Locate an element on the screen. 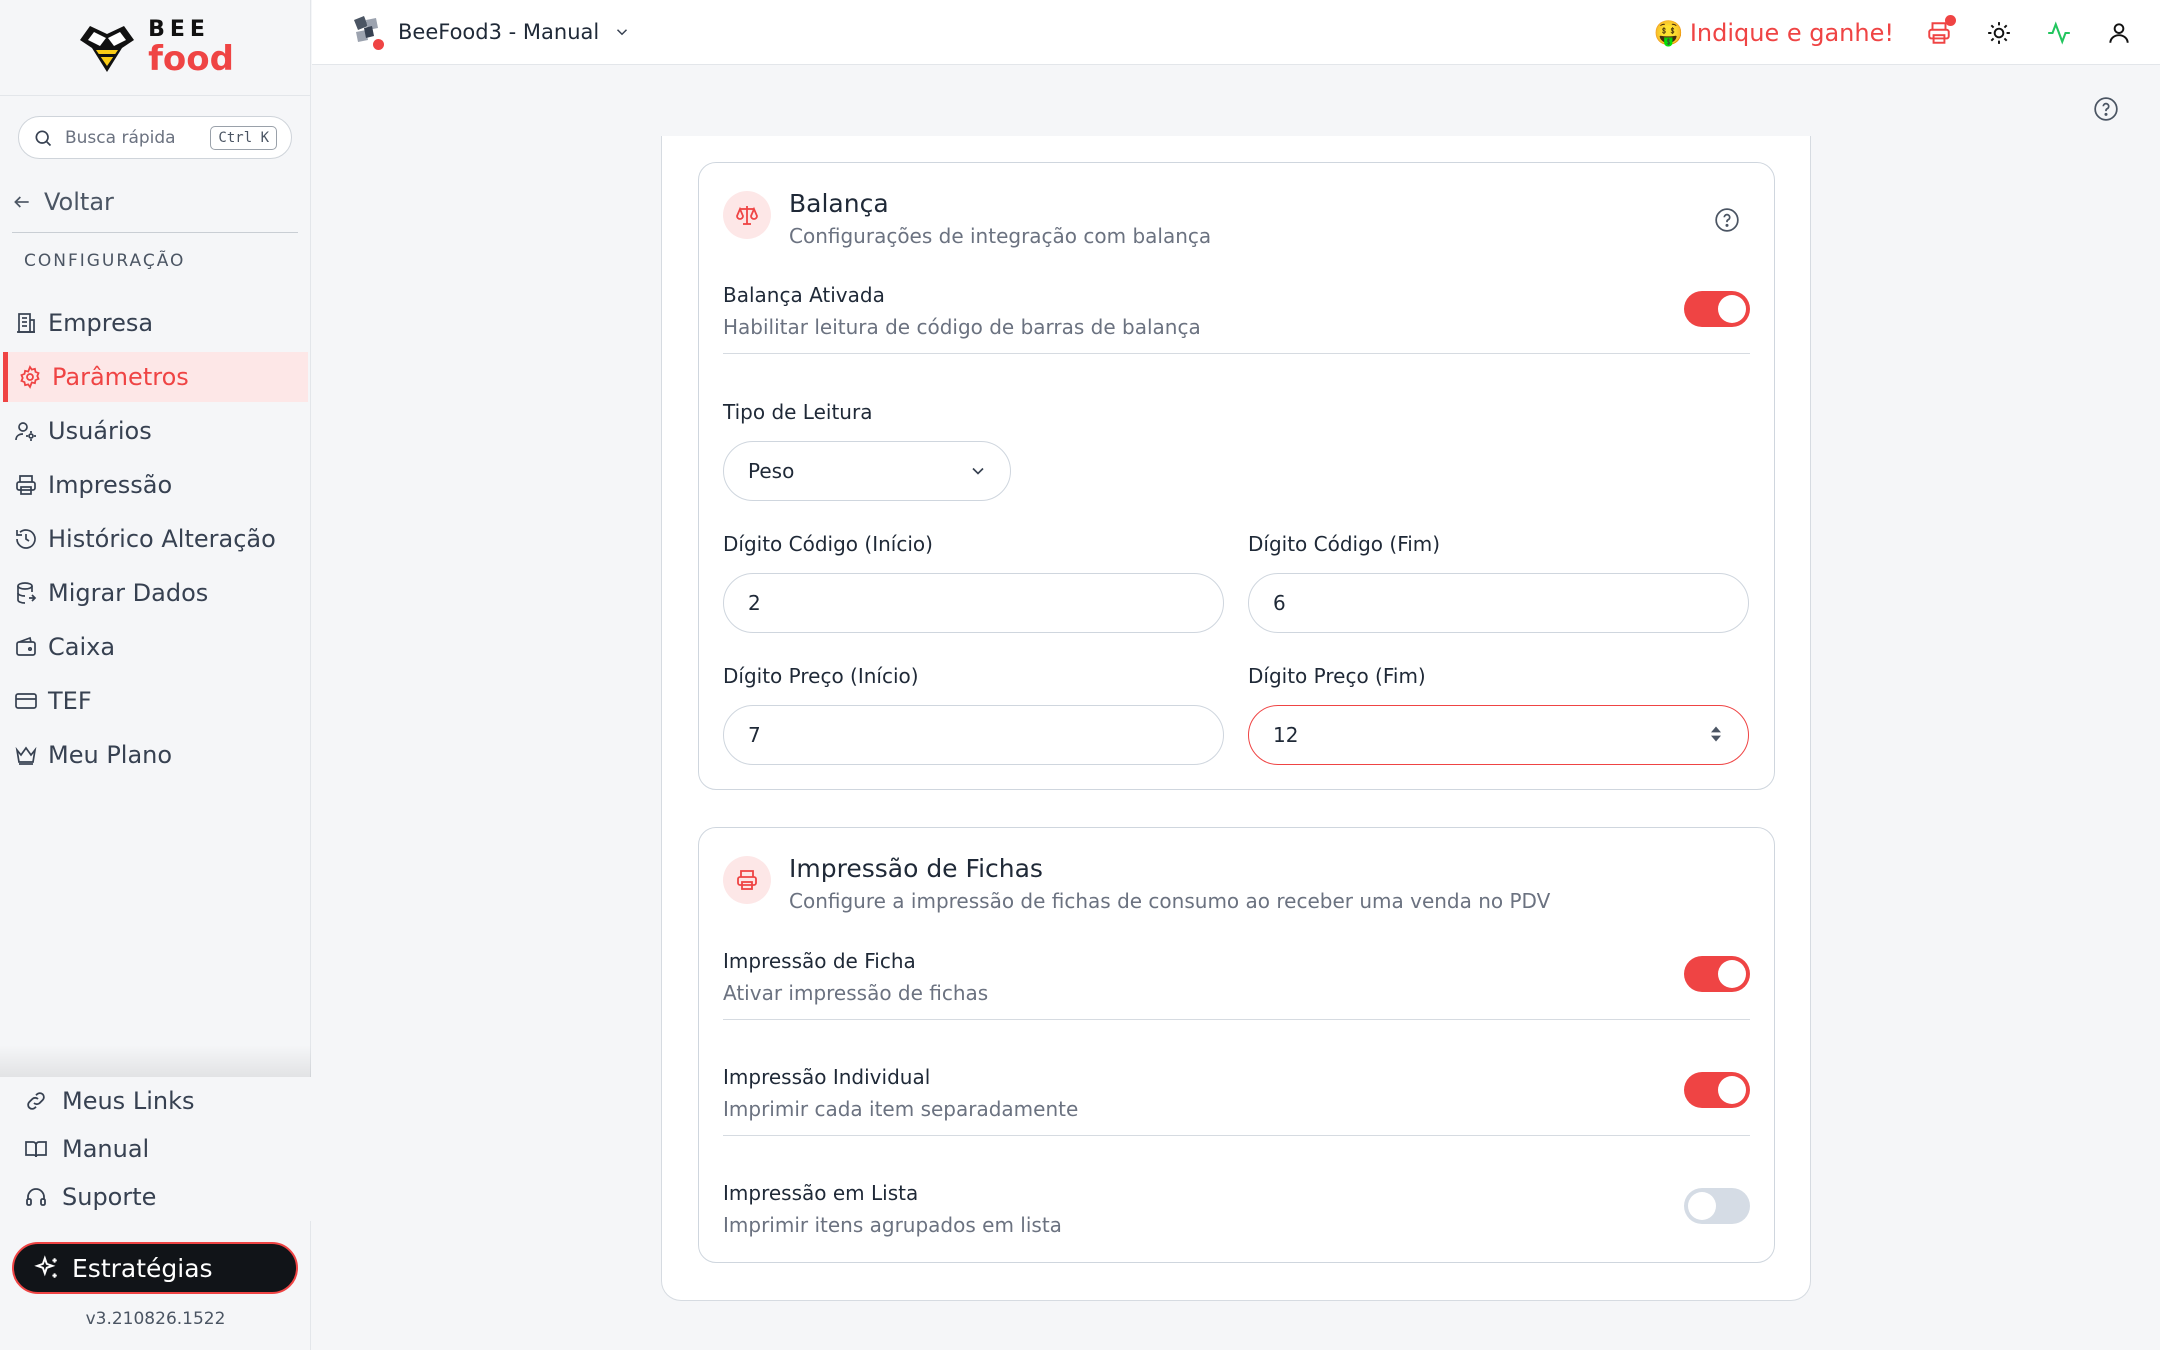  brand-logo: BEE food is located at coordinates (155, 48).